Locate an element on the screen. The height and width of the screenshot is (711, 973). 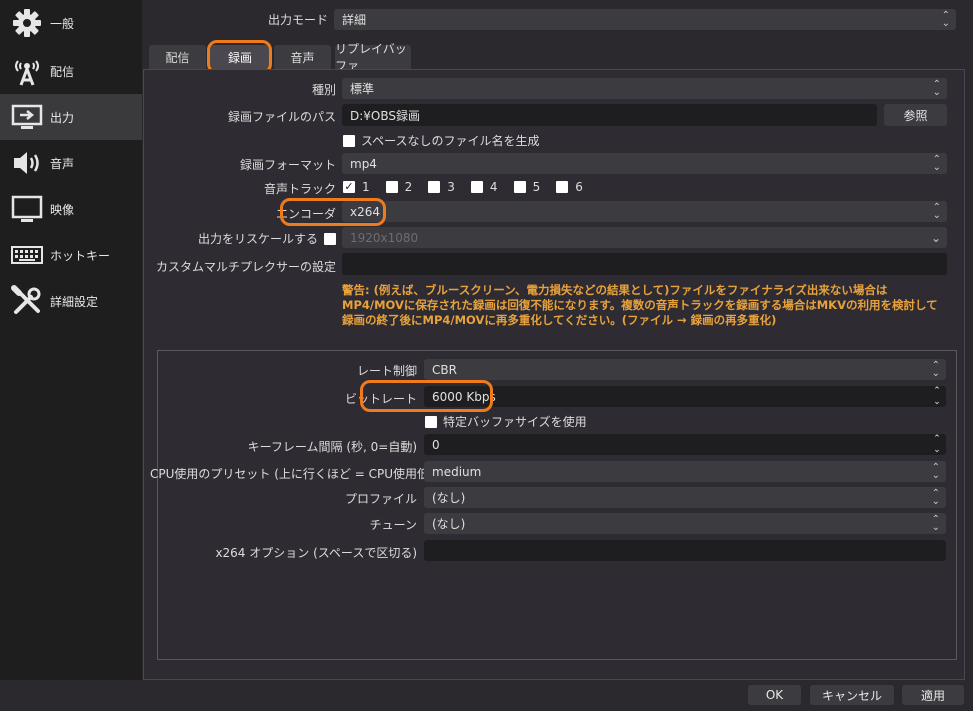
cancel-button: キャンセル is located at coordinates (852, 695).